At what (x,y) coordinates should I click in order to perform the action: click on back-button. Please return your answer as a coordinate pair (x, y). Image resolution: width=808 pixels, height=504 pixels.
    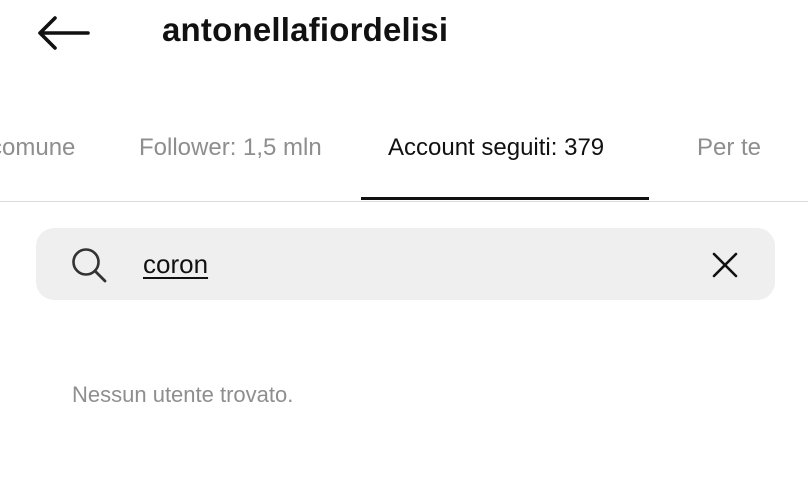
    Looking at the image, I should click on (63, 33).